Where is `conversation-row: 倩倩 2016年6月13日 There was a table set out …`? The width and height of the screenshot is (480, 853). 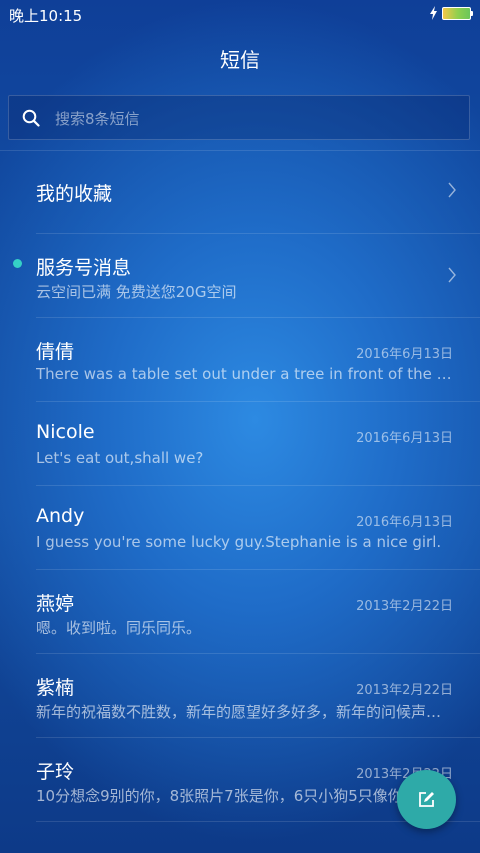 conversation-row: 倩倩 2016年6月13日 There was a table set out … is located at coordinates (240, 360).